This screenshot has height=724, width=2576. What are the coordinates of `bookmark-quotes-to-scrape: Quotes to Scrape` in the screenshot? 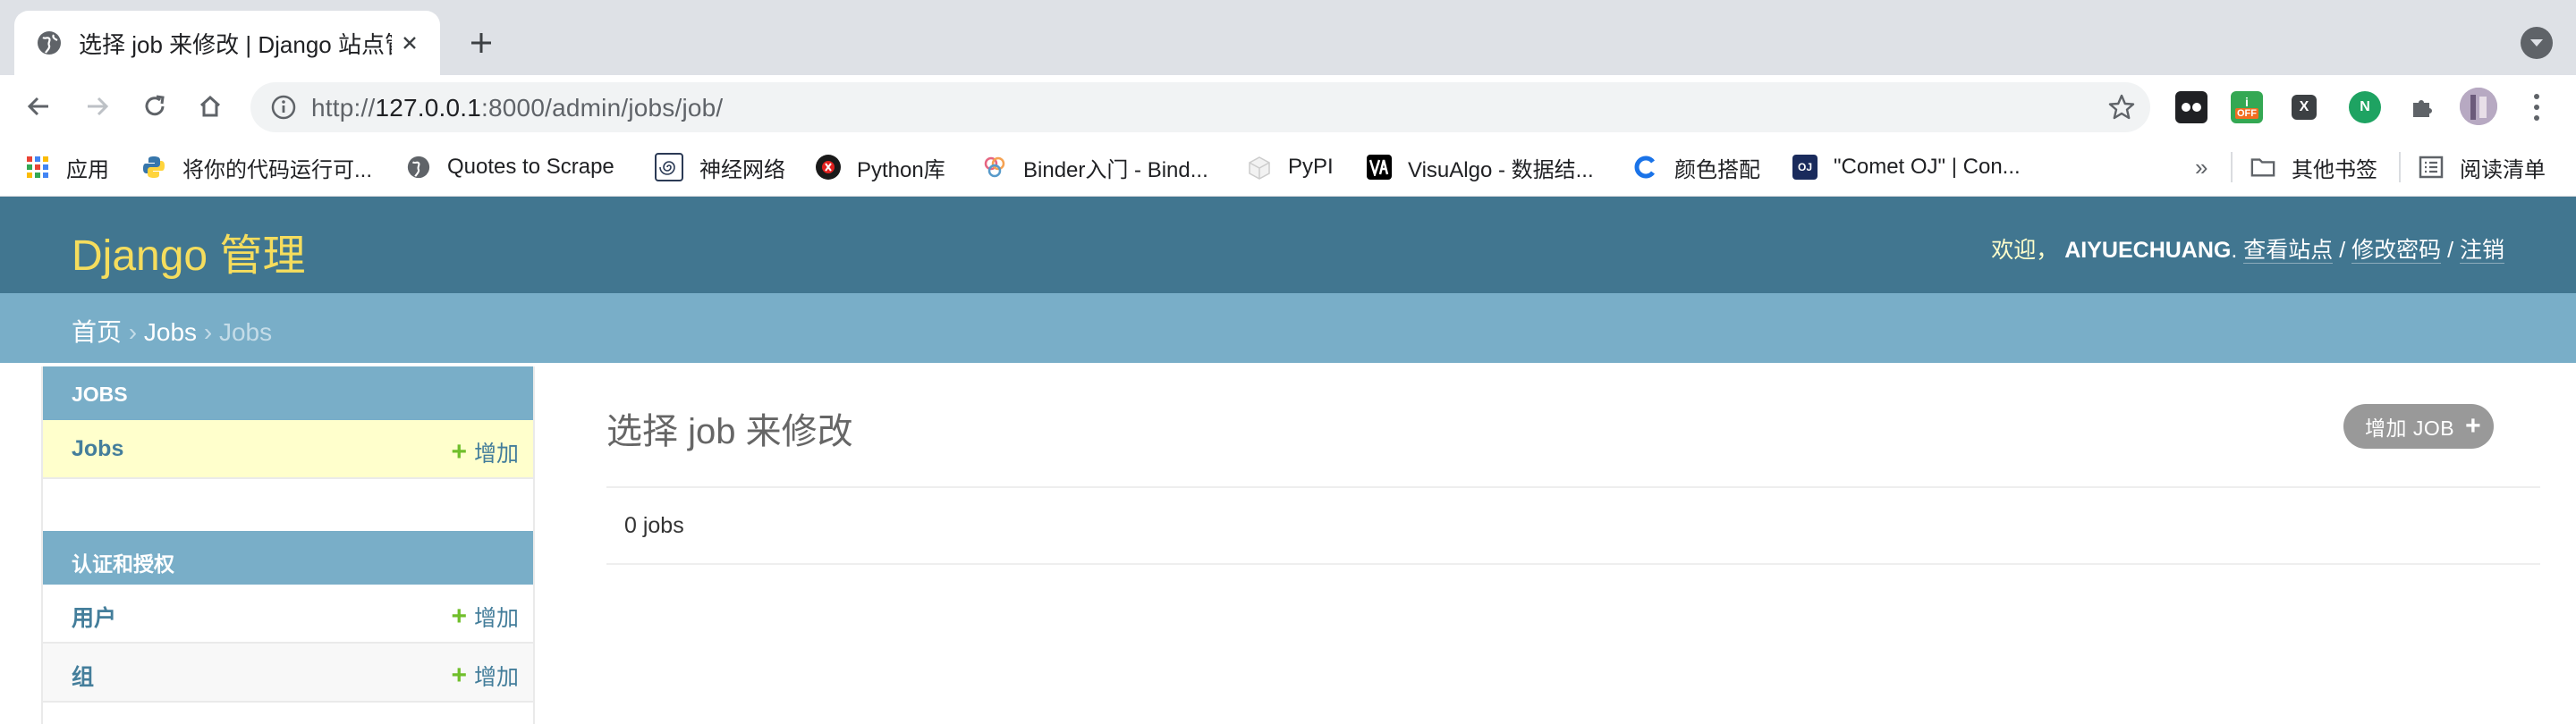 It's located at (510, 167).